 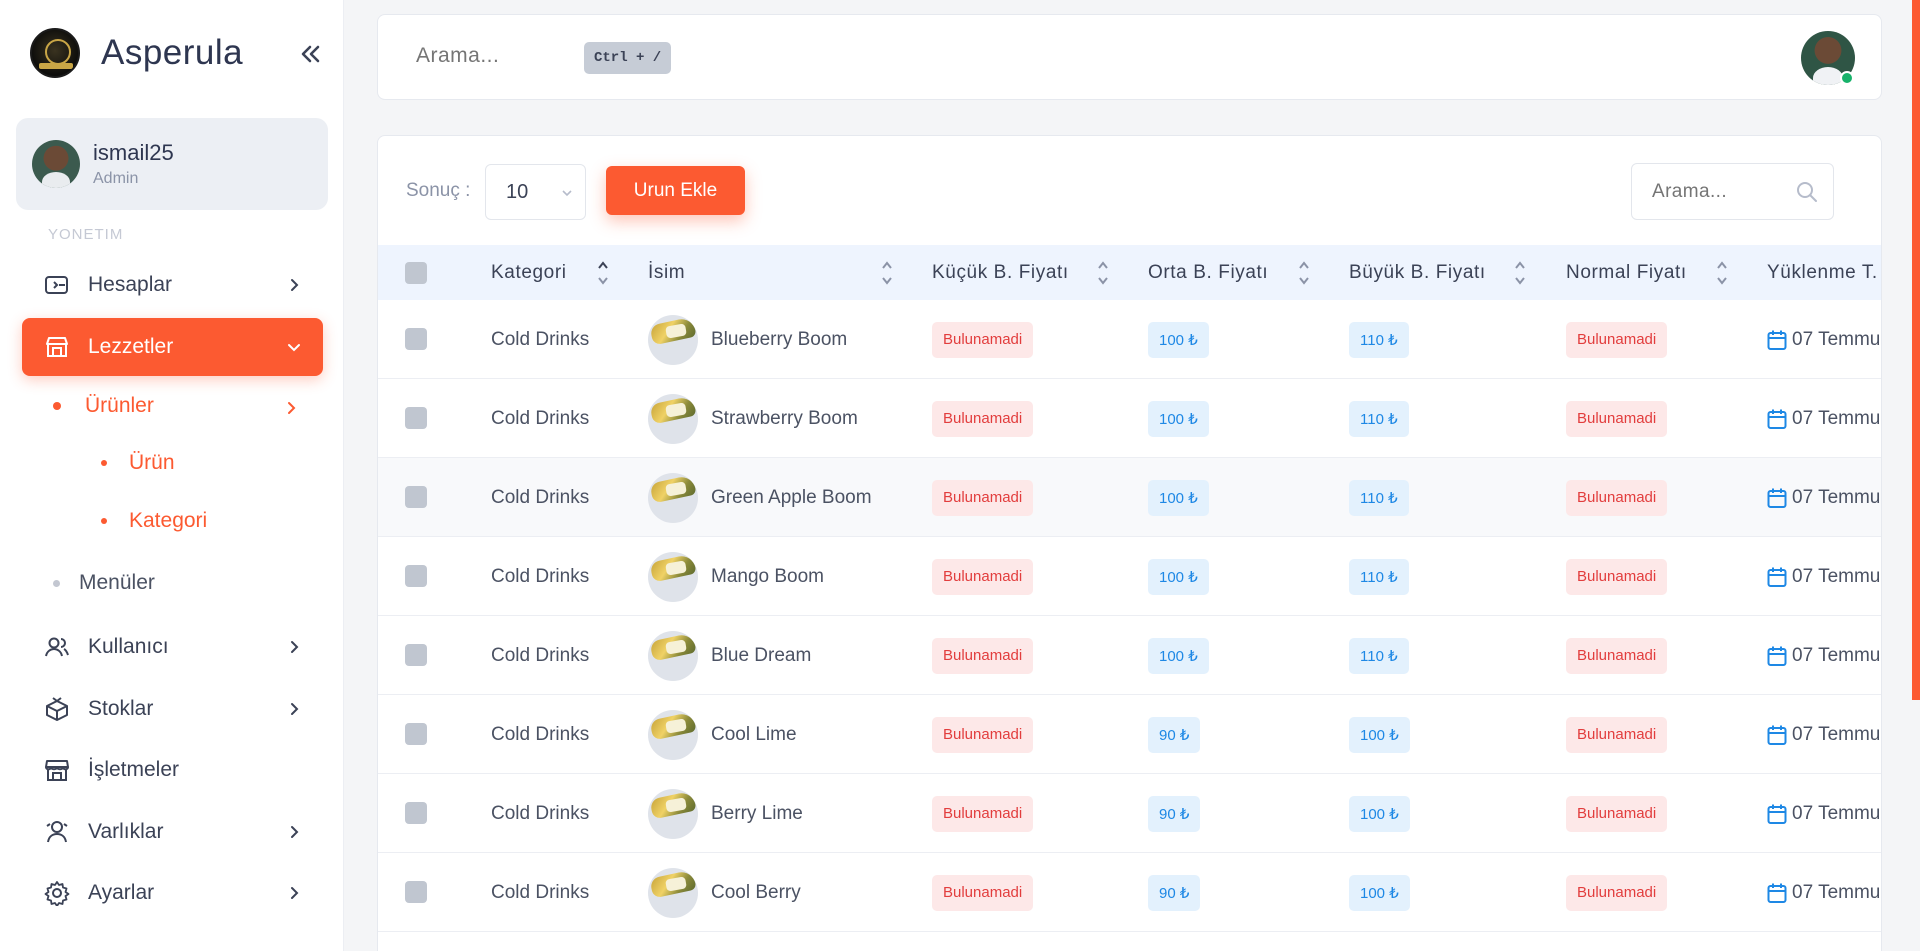 I want to click on column-header-buyuk-fiyat: Büyük B. Fiyatı, so click(x=1417, y=272).